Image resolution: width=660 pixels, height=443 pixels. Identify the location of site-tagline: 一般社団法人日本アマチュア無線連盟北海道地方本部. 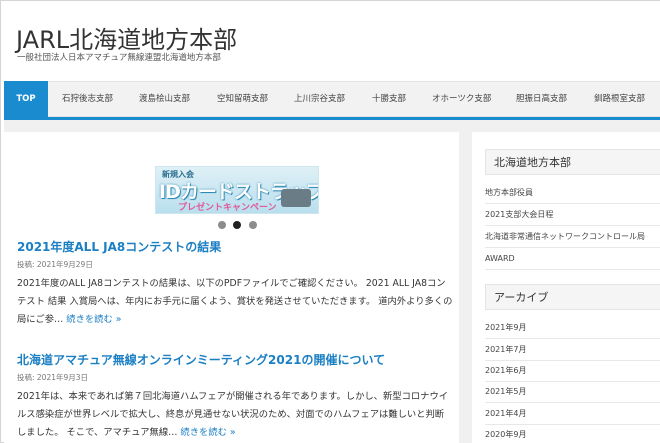
(119, 58).